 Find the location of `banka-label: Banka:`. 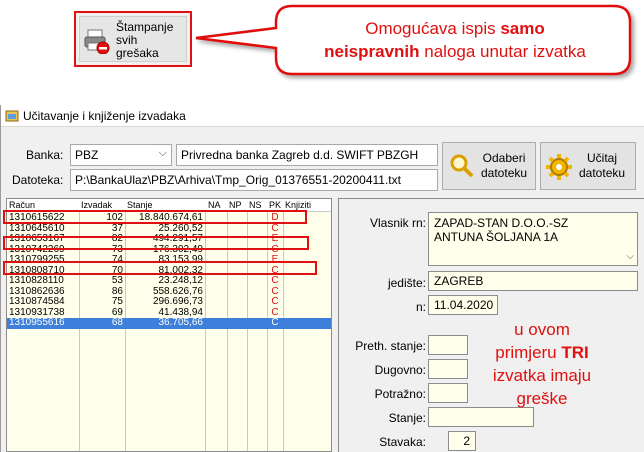

banka-label: Banka: is located at coordinates (45, 155).